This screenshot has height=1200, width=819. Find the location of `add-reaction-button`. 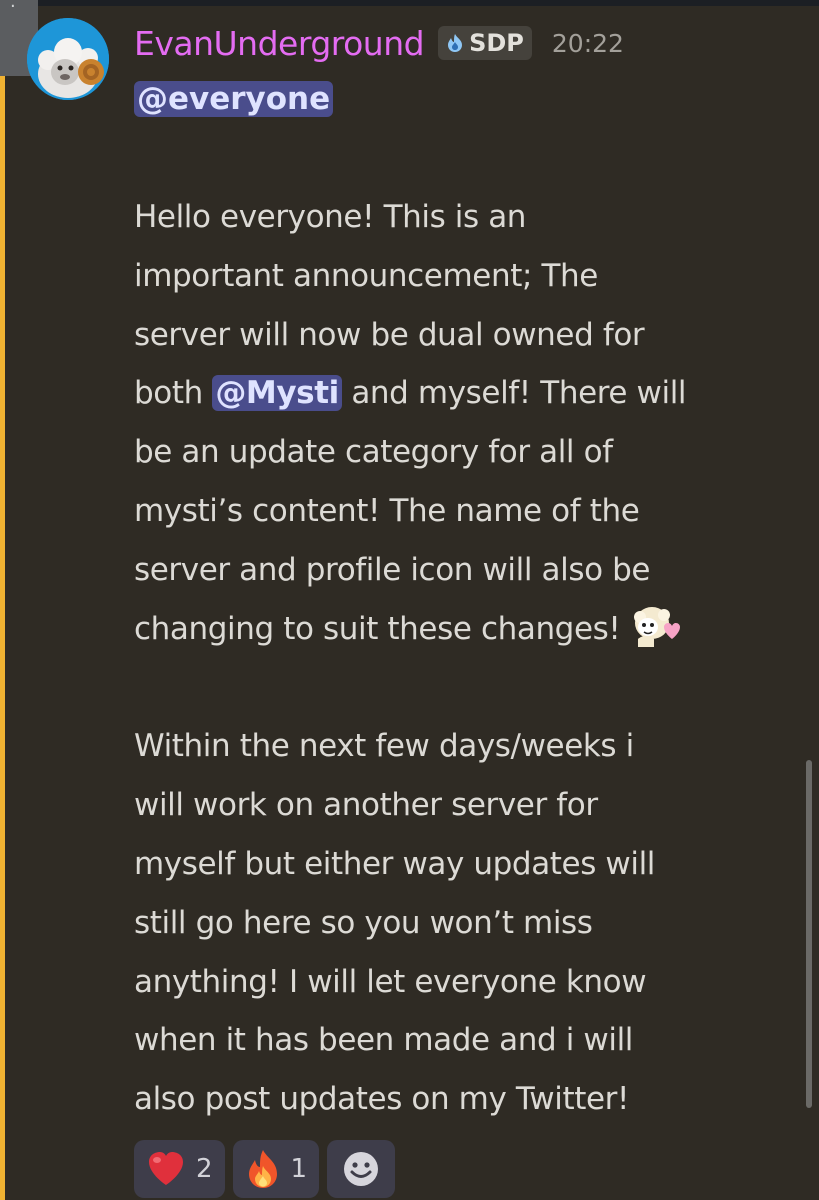

add-reaction-button is located at coordinates (361, 1169).